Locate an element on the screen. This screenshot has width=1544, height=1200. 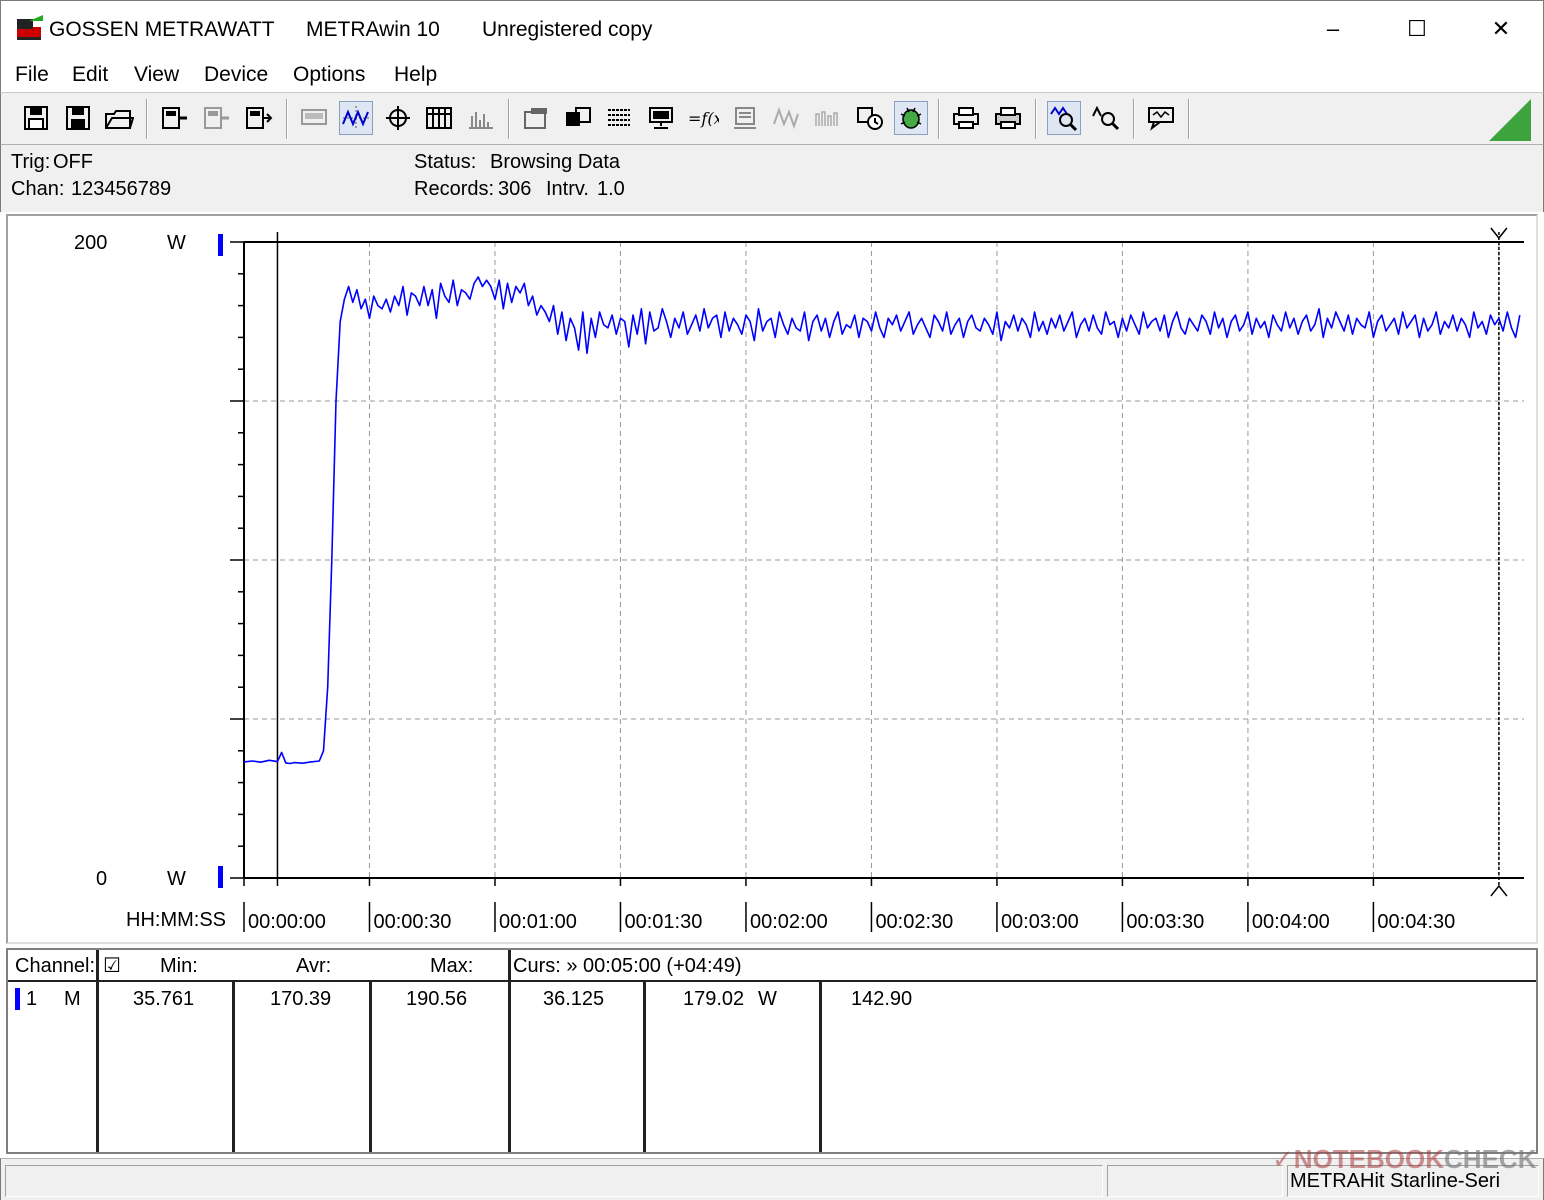
records-value: 306 is located at coordinates (515, 189).